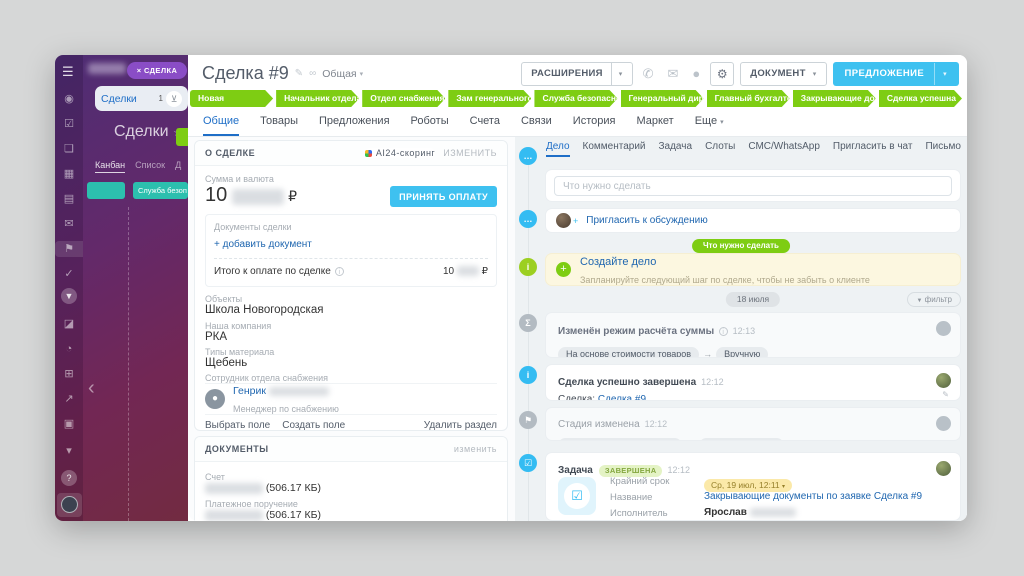  I want to click on ttab-invite-chat: Пригласить в чат, so click(873, 149).